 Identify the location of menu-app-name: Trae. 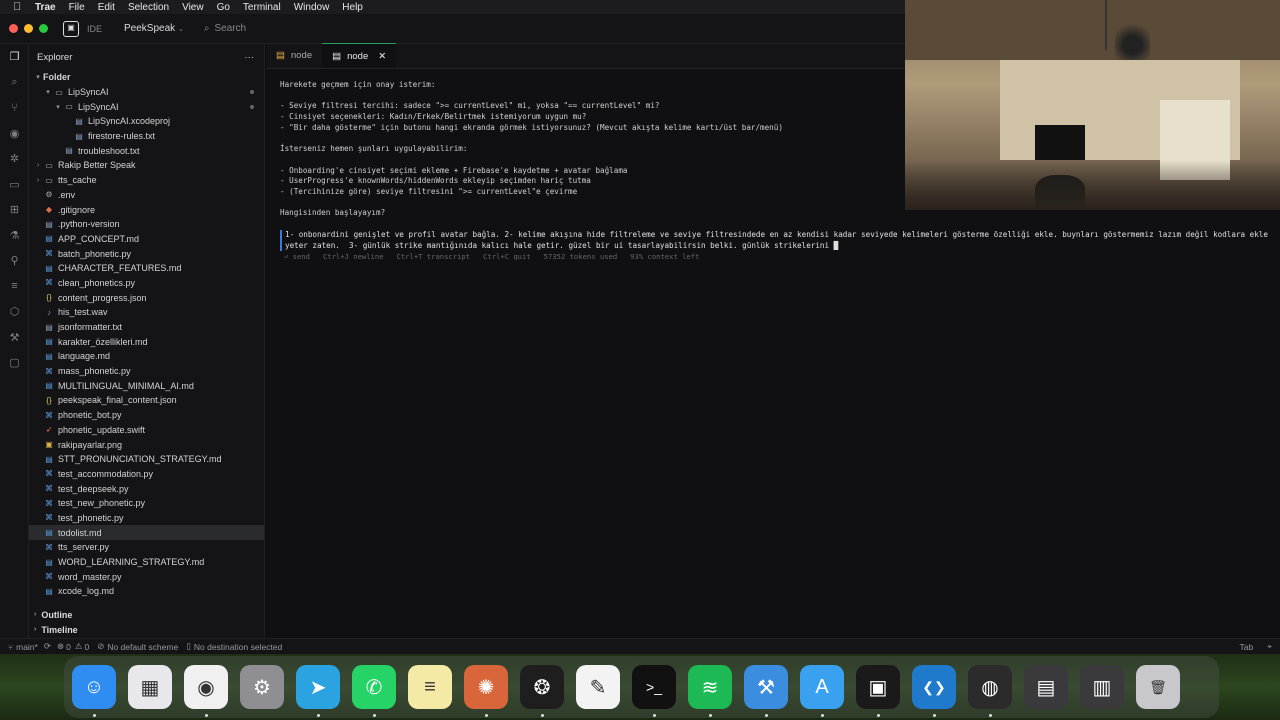
(45, 7).